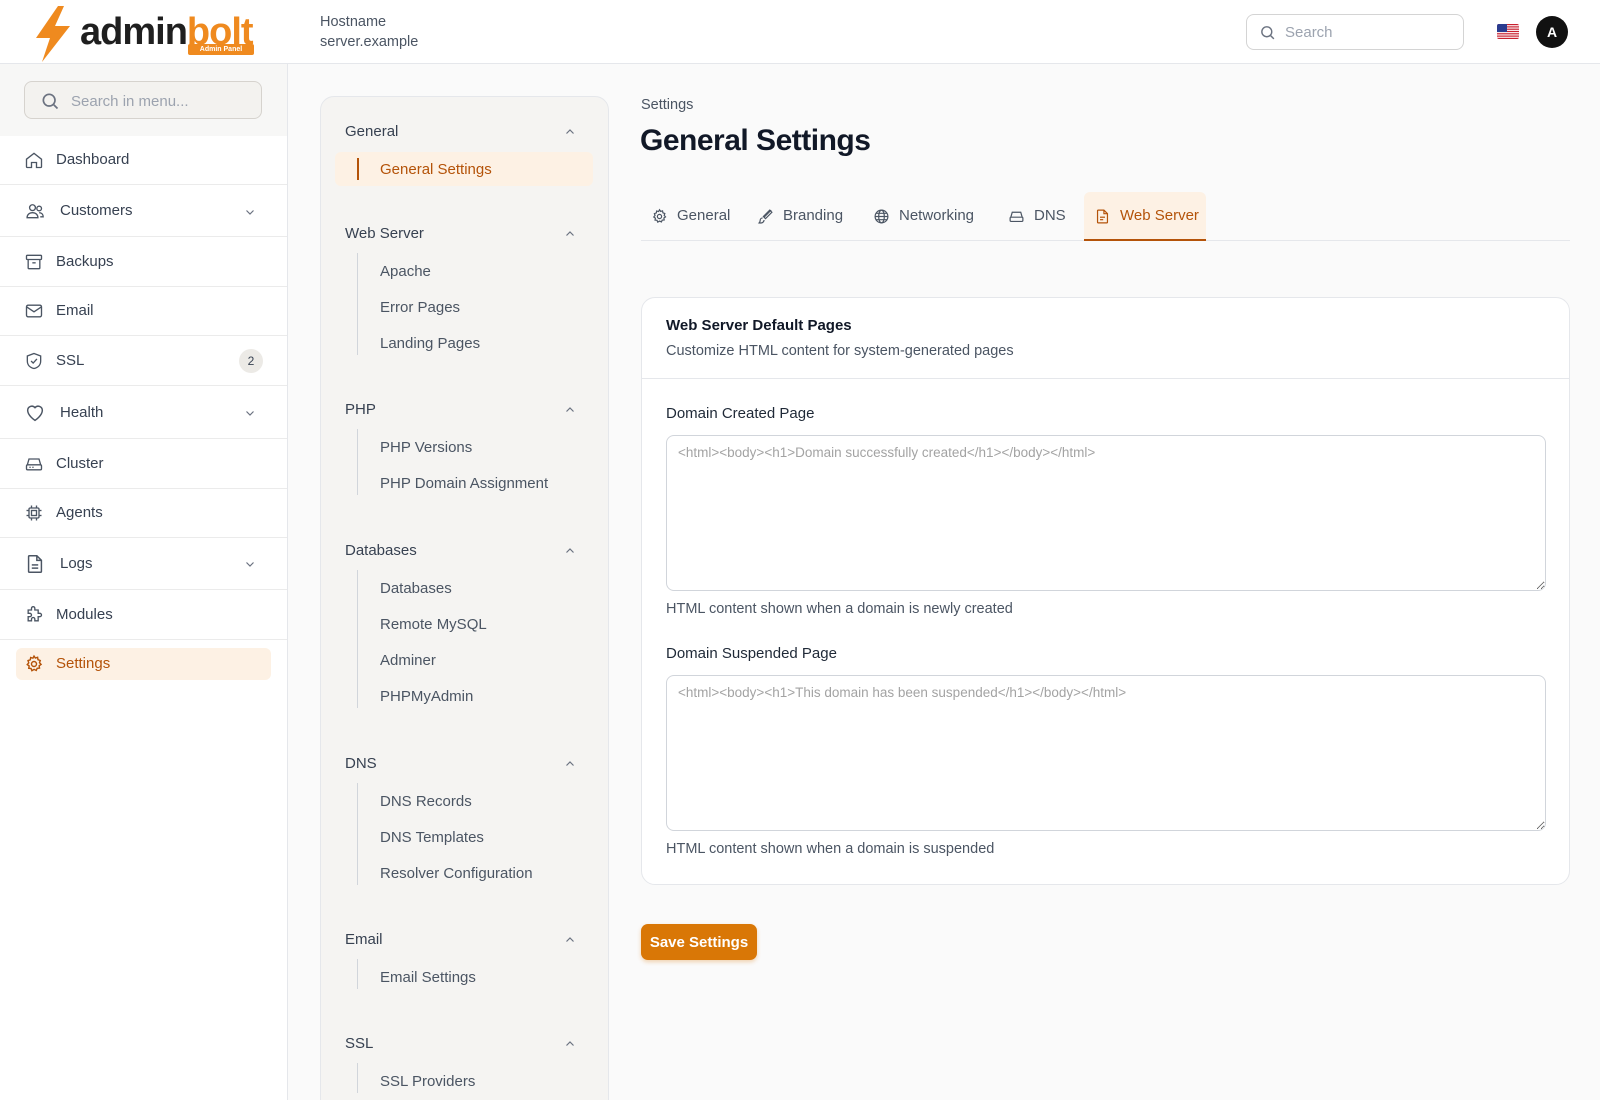 The height and width of the screenshot is (1100, 1600). What do you see at coordinates (143, 513) in the screenshot?
I see `sidebar-item-agents: Agents` at bounding box center [143, 513].